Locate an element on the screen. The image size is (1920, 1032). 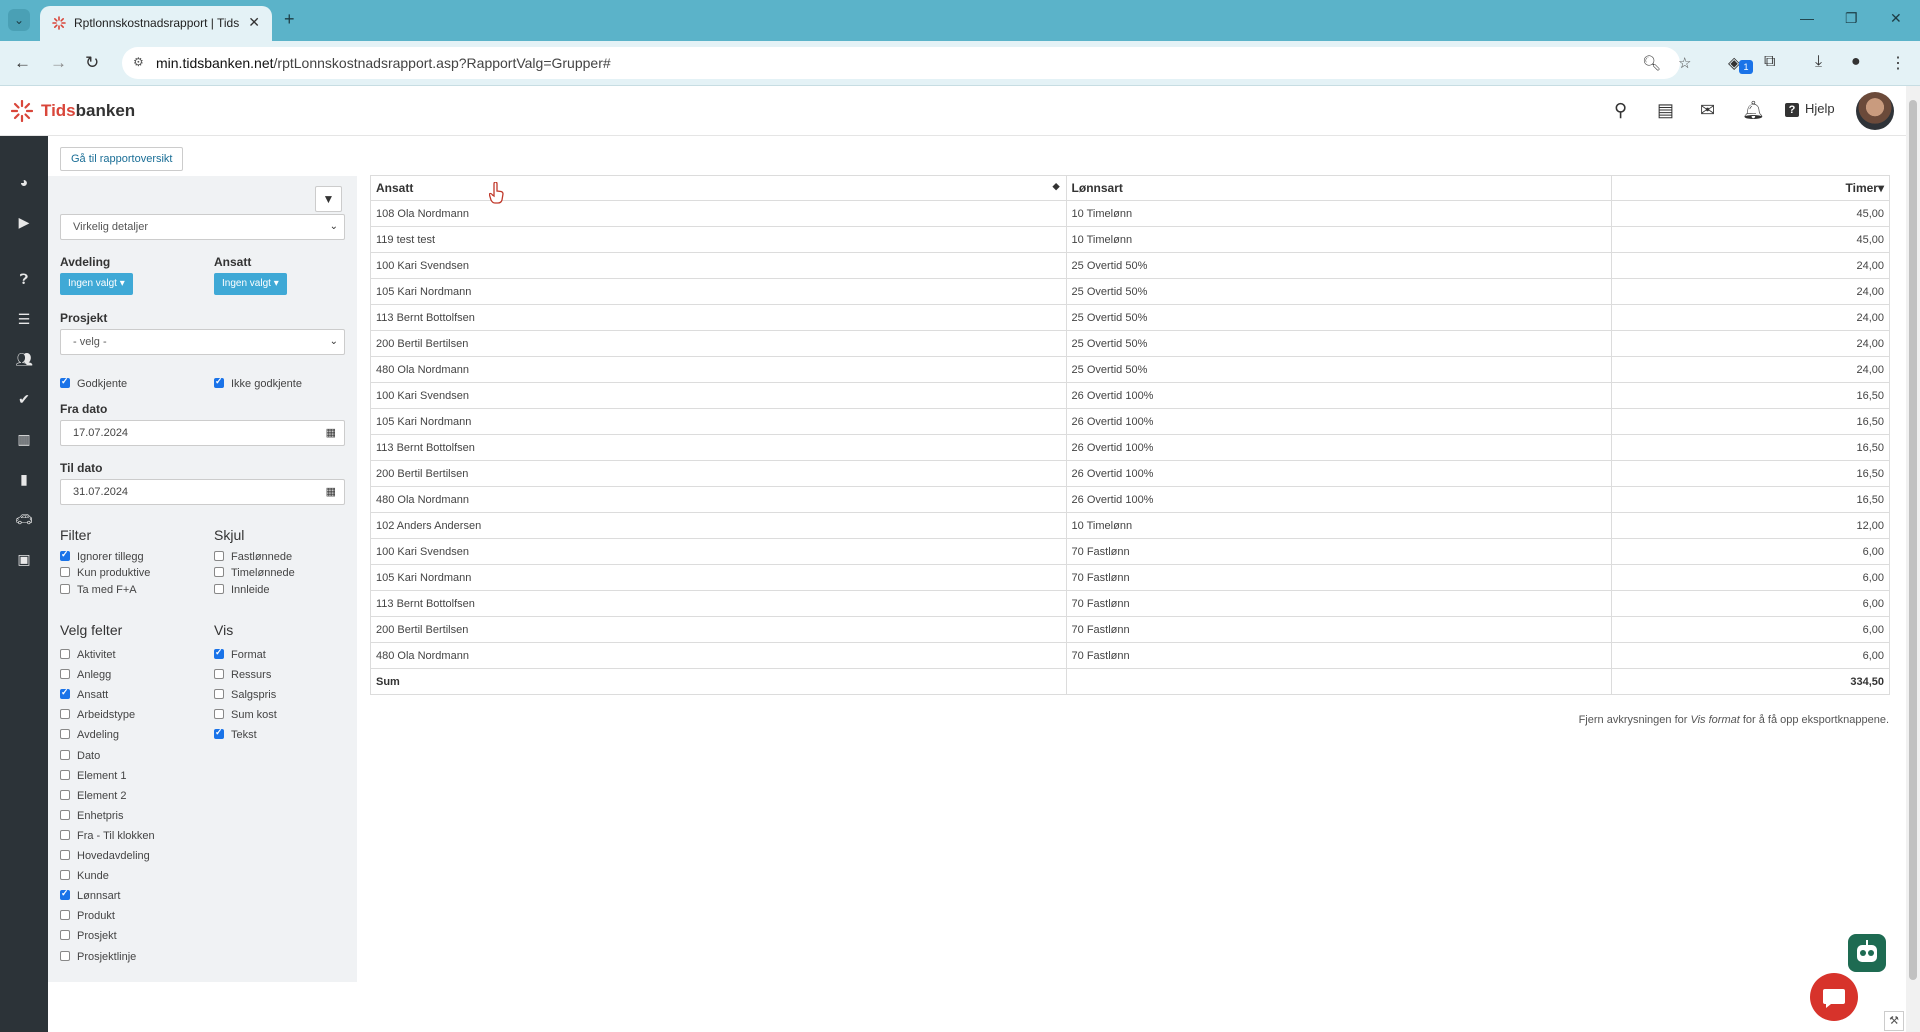
fields-checkbox-11: Kunde is located at coordinates (84, 876).